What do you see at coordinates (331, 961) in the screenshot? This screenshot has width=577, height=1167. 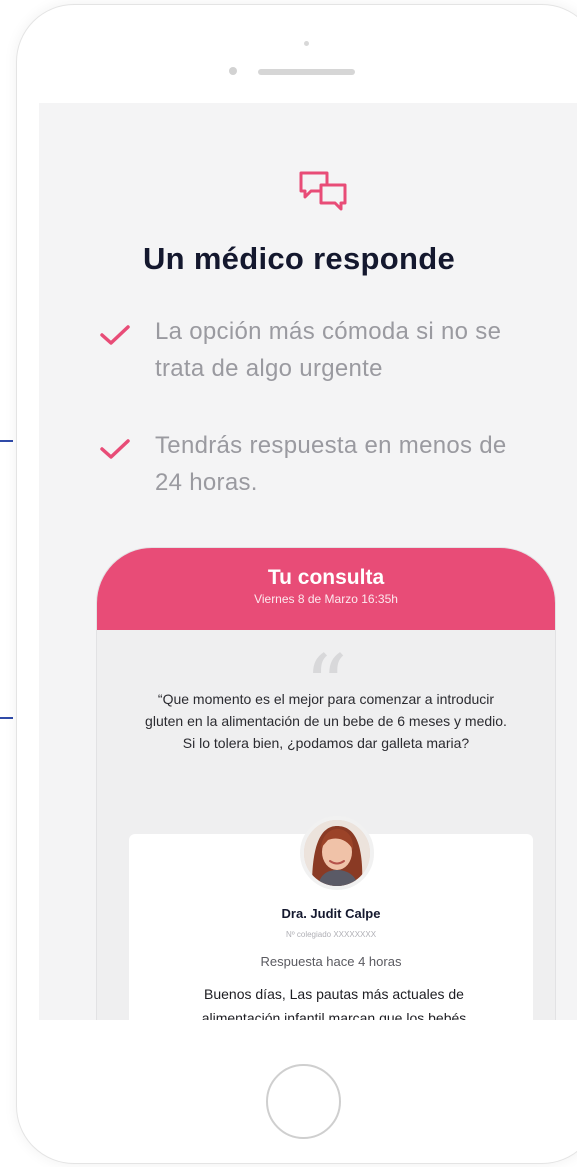 I see `answer-time: Respuesta hace 4 horas` at bounding box center [331, 961].